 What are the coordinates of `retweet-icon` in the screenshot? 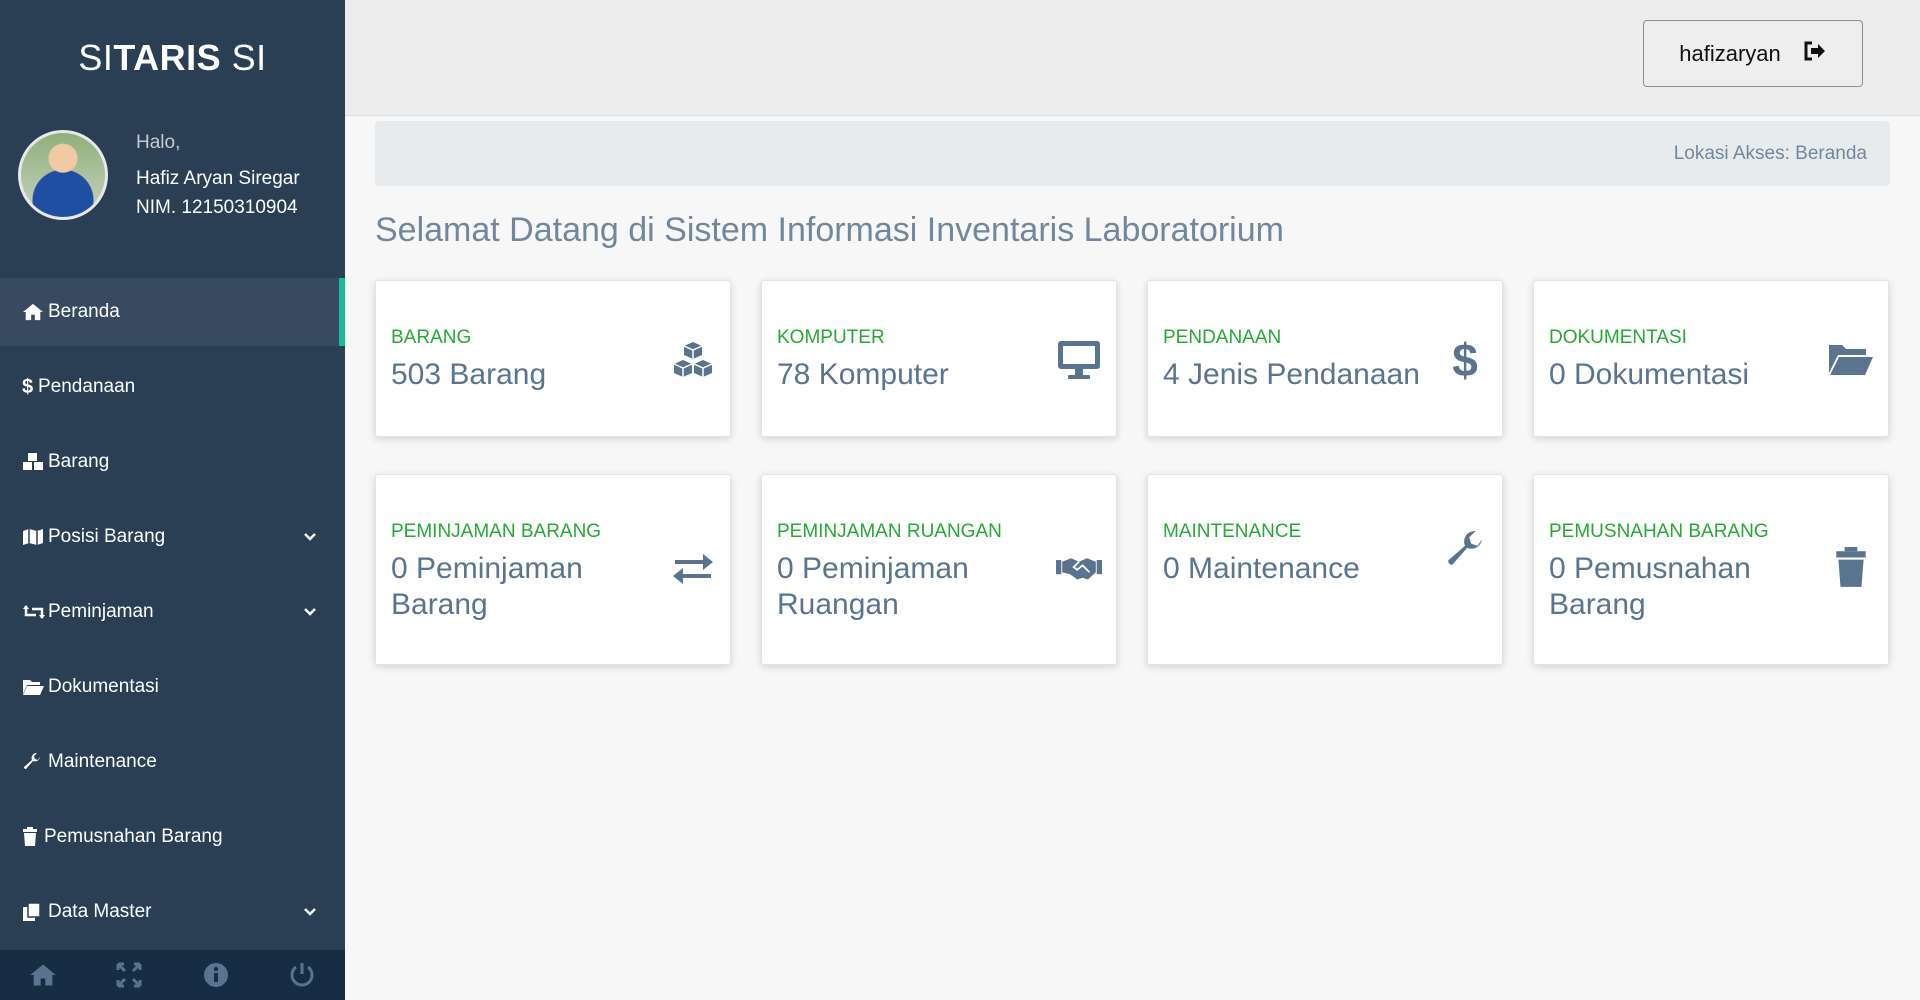 It's located at (35, 612).